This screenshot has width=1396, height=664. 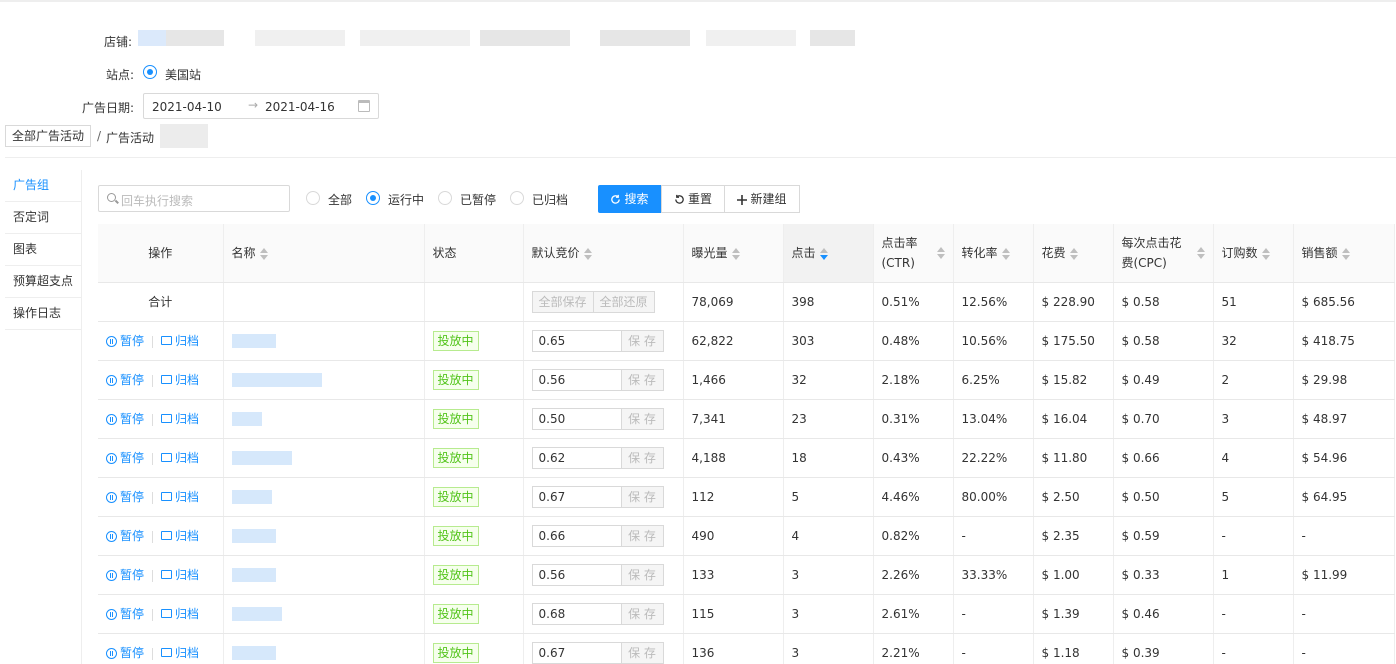 What do you see at coordinates (313, 198) in the screenshot?
I see `filter-all-radio` at bounding box center [313, 198].